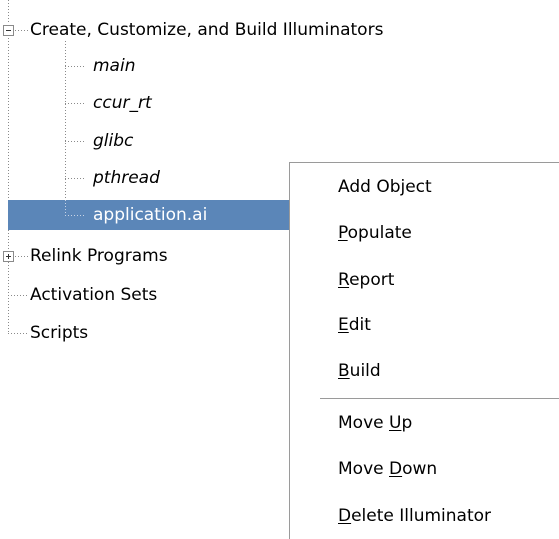 This screenshot has width=559, height=539. I want to click on menu-item-populate: Populate, so click(375, 233).